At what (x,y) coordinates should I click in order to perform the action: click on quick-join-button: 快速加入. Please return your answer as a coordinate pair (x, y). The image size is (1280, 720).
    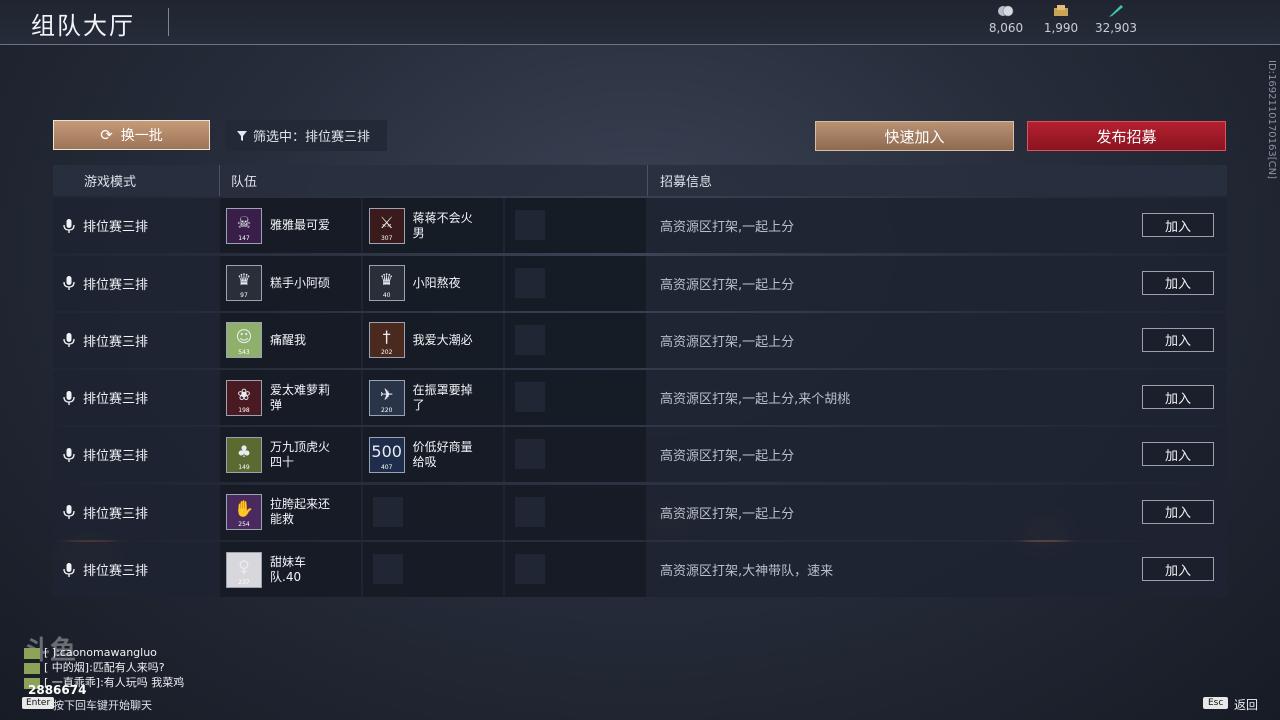
    Looking at the image, I should click on (914, 136).